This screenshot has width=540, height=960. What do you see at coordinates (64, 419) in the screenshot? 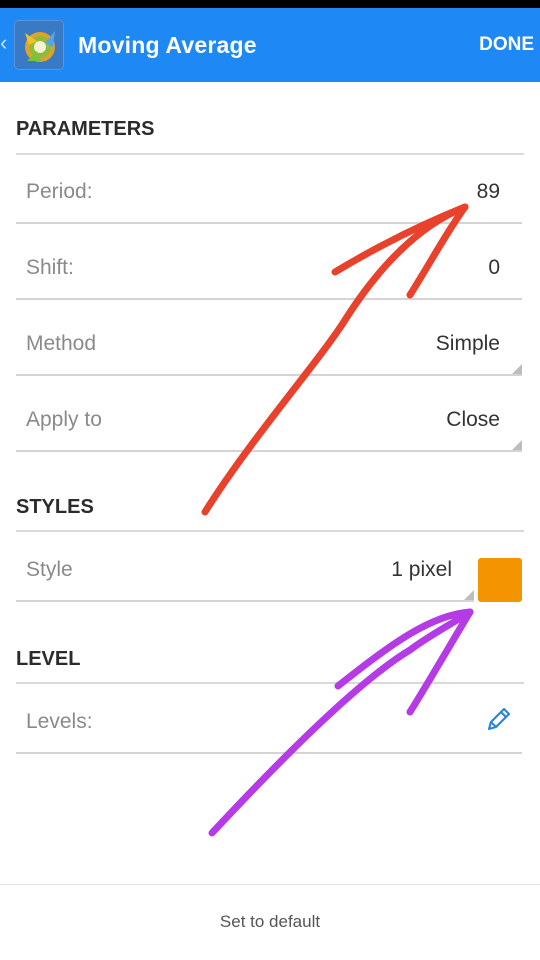
I see `apply-to-label: Apply to` at bounding box center [64, 419].